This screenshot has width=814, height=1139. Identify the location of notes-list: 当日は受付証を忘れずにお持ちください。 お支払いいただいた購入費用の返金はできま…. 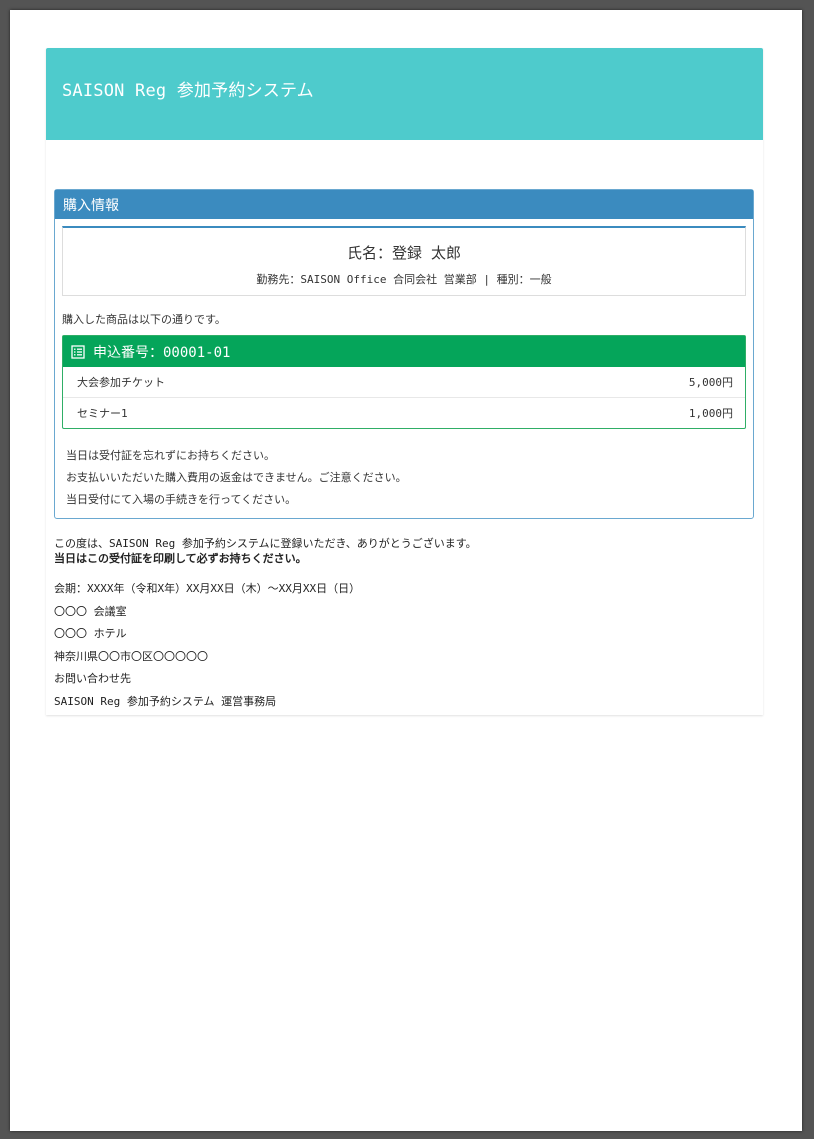
(409, 478).